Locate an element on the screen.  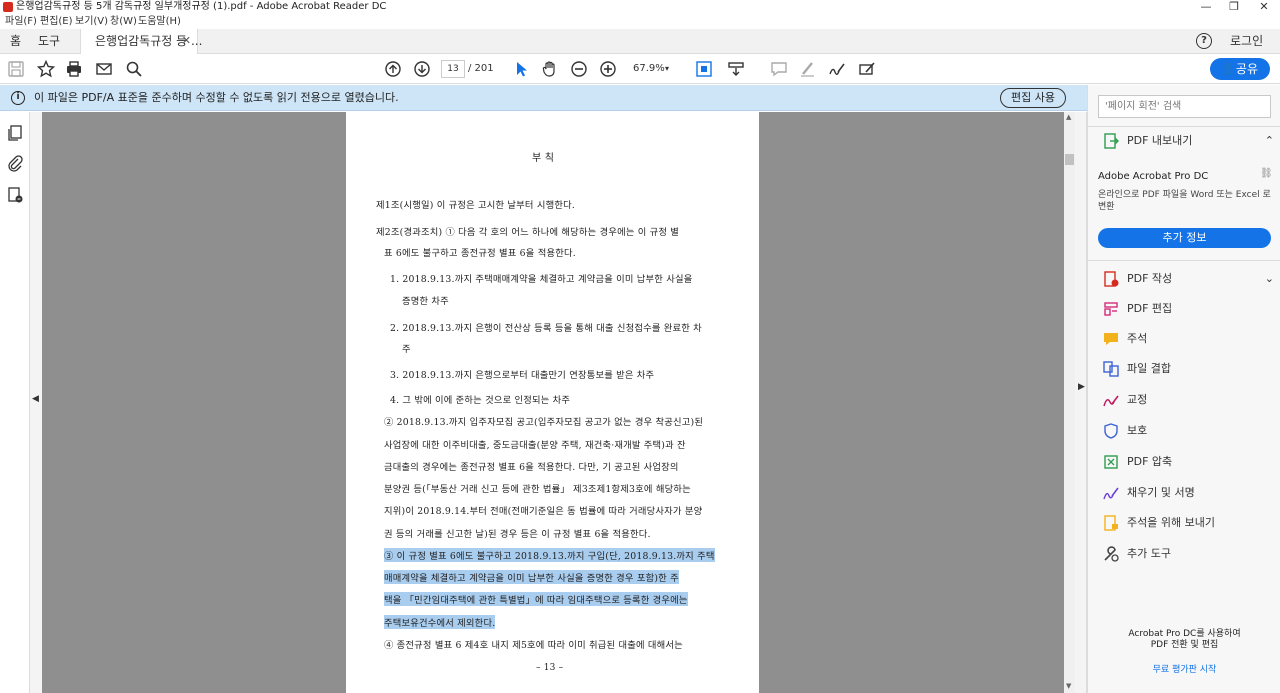
tool-send-for-comments: 주석을 위해 보내기 is located at coordinates (1187, 523).